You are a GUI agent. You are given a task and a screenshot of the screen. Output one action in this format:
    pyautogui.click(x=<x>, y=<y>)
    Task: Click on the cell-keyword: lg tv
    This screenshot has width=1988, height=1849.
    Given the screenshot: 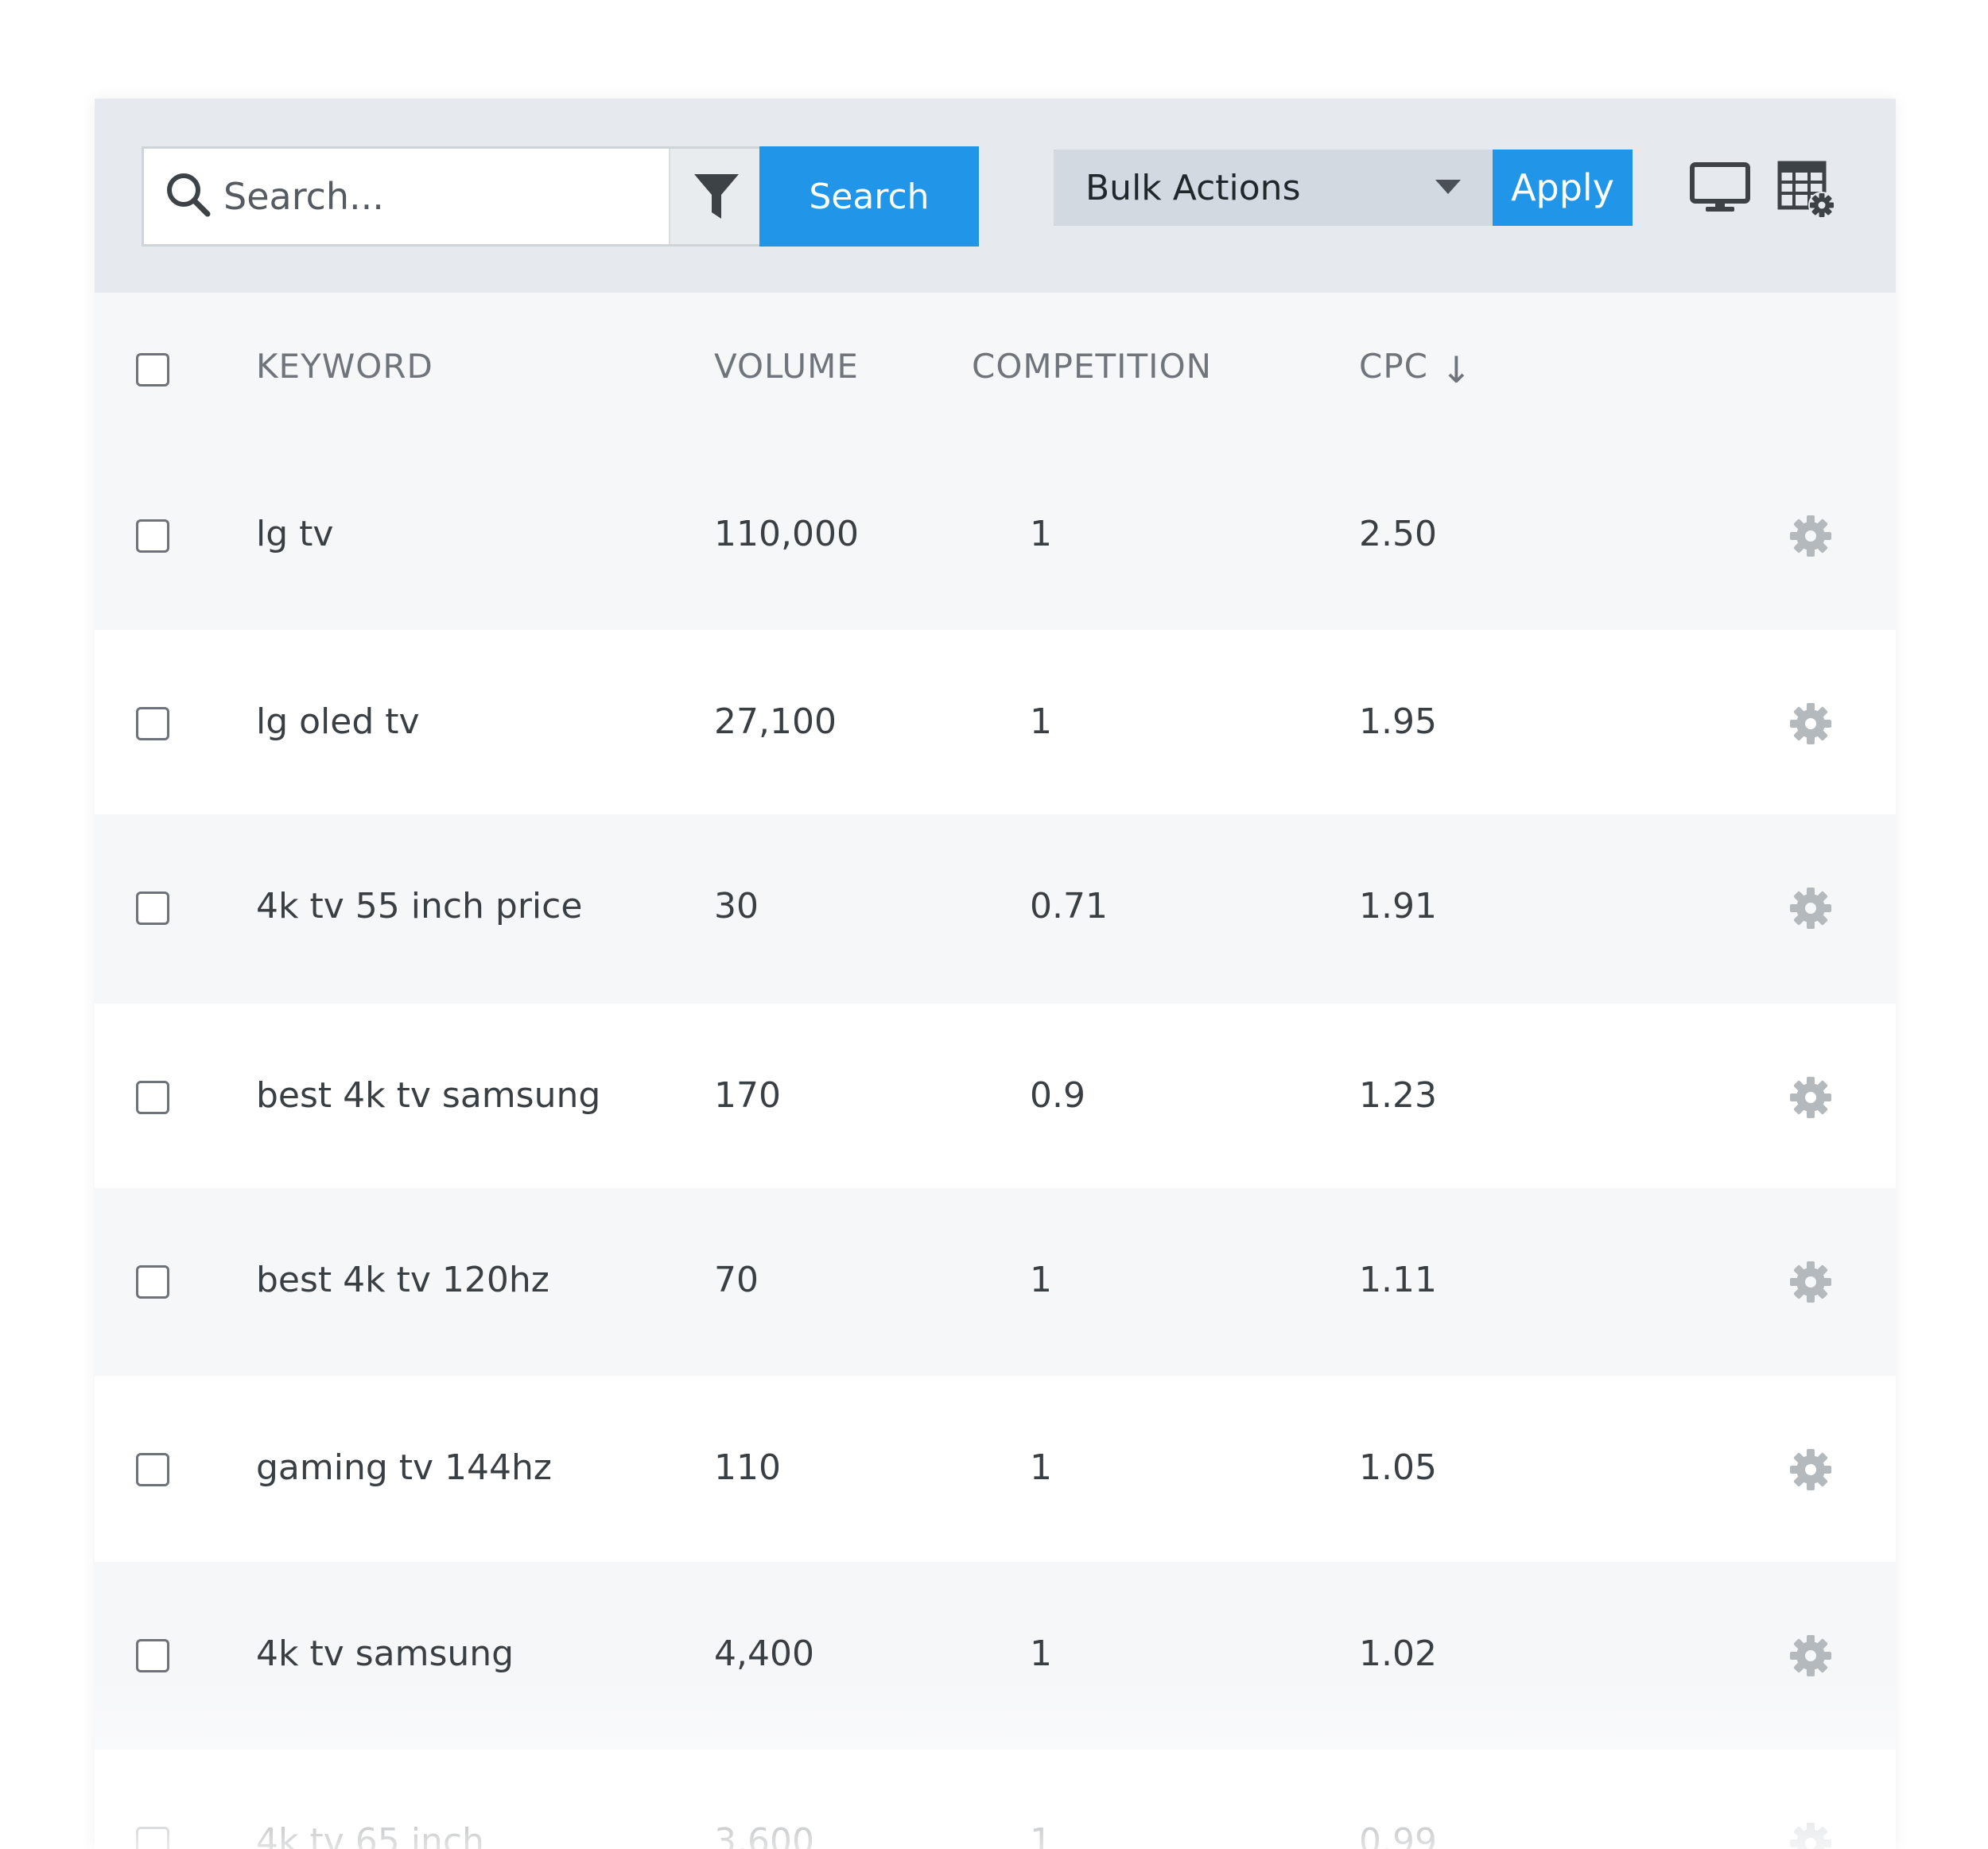 What is the action you would take?
    pyautogui.click(x=295, y=534)
    